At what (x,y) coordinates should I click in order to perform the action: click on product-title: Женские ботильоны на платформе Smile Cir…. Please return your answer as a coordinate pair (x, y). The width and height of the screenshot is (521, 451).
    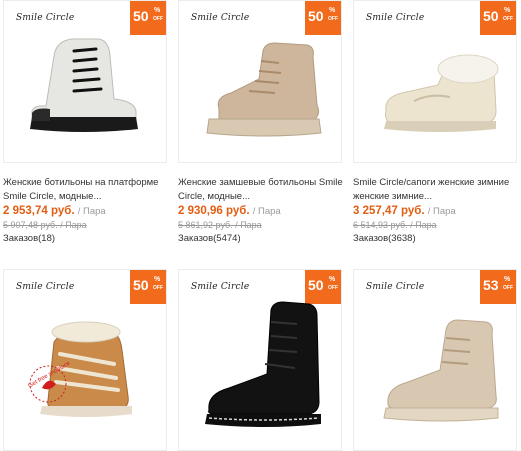
    Looking at the image, I should click on (86, 190).